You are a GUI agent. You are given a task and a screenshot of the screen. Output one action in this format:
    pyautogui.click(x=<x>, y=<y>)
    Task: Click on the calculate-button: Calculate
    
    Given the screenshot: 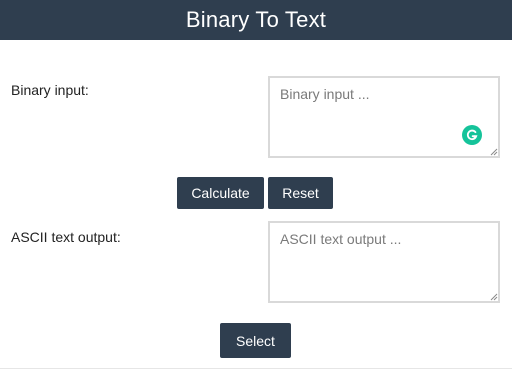 What is the action you would take?
    pyautogui.click(x=220, y=193)
    